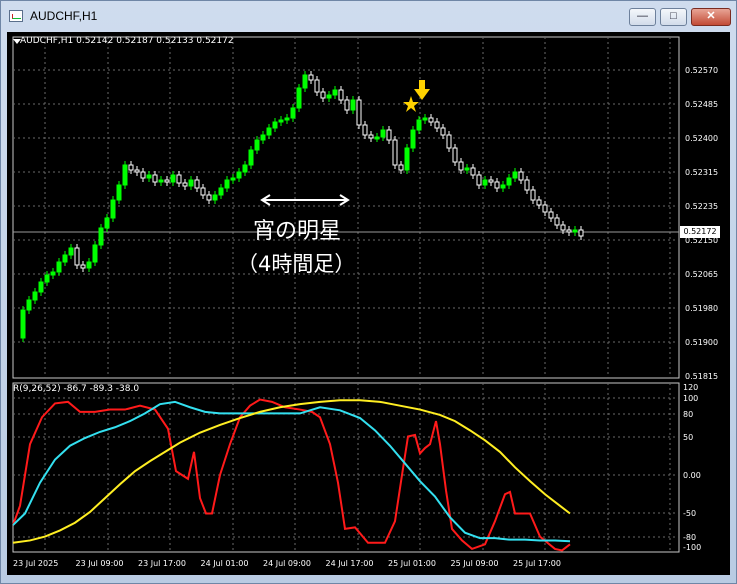 Image resolution: width=737 pixels, height=584 pixels. What do you see at coordinates (688, 414) in the screenshot?
I see `indicator-axis-label: 80` at bounding box center [688, 414].